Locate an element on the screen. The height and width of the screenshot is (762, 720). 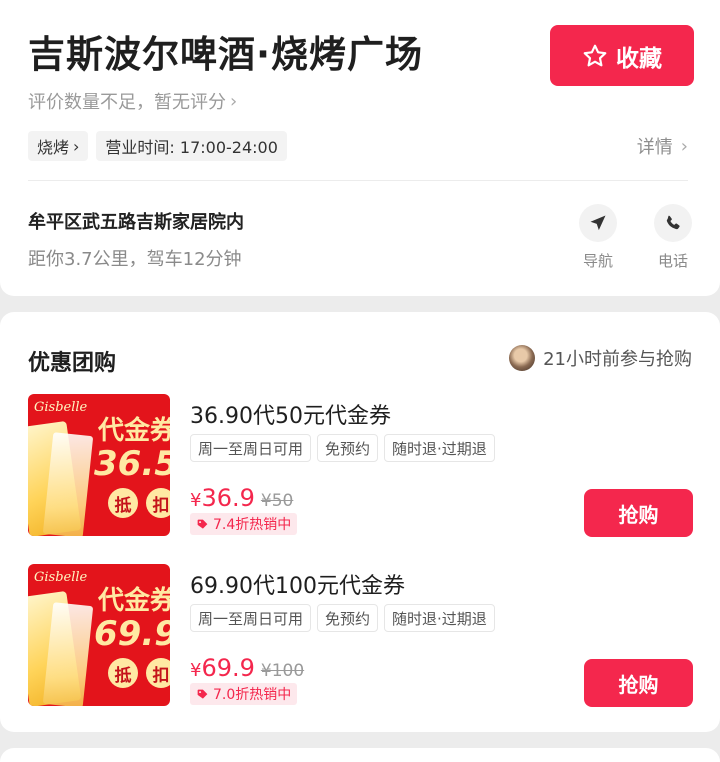
business-hours: 营业时间: 17:00-24:00 is located at coordinates (191, 147).